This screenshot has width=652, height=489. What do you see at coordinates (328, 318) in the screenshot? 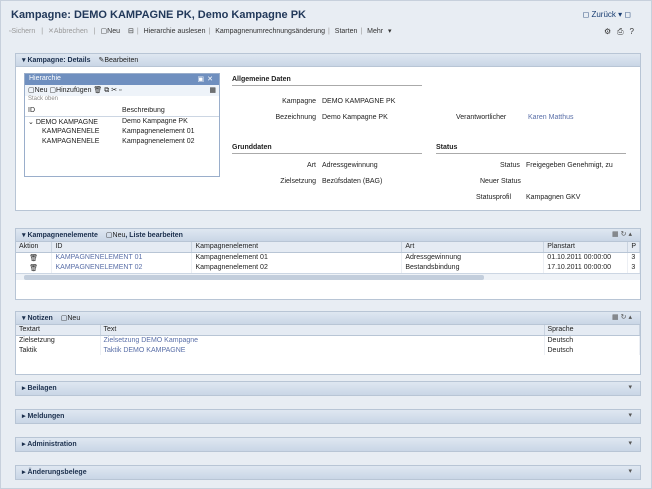
I see `notes-header: ▾ Notizen ▢Neu ▦↻▴` at bounding box center [328, 318].